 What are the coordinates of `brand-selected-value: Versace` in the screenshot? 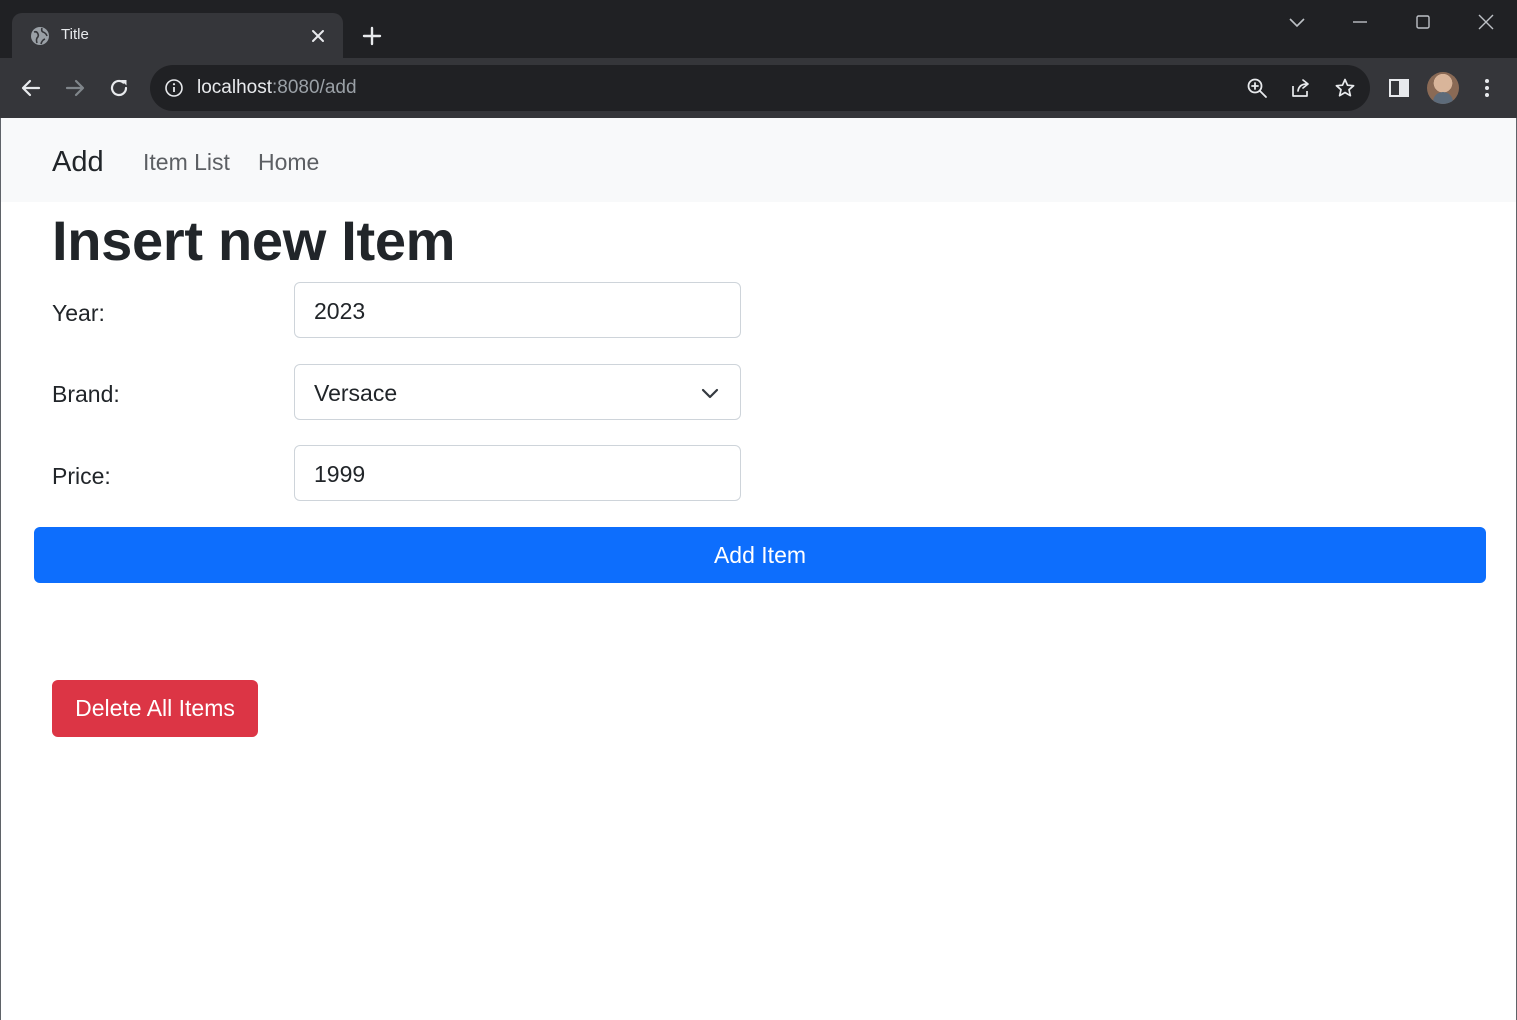 It's located at (356, 393).